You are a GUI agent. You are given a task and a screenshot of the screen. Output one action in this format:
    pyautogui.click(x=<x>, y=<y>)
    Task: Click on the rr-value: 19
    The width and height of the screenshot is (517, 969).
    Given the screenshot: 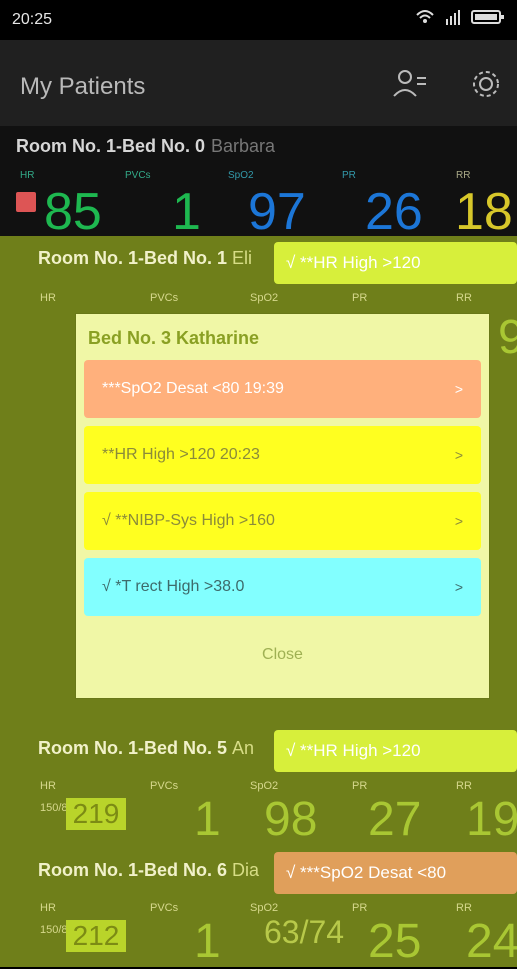 What is the action you would take?
    pyautogui.click(x=491, y=819)
    